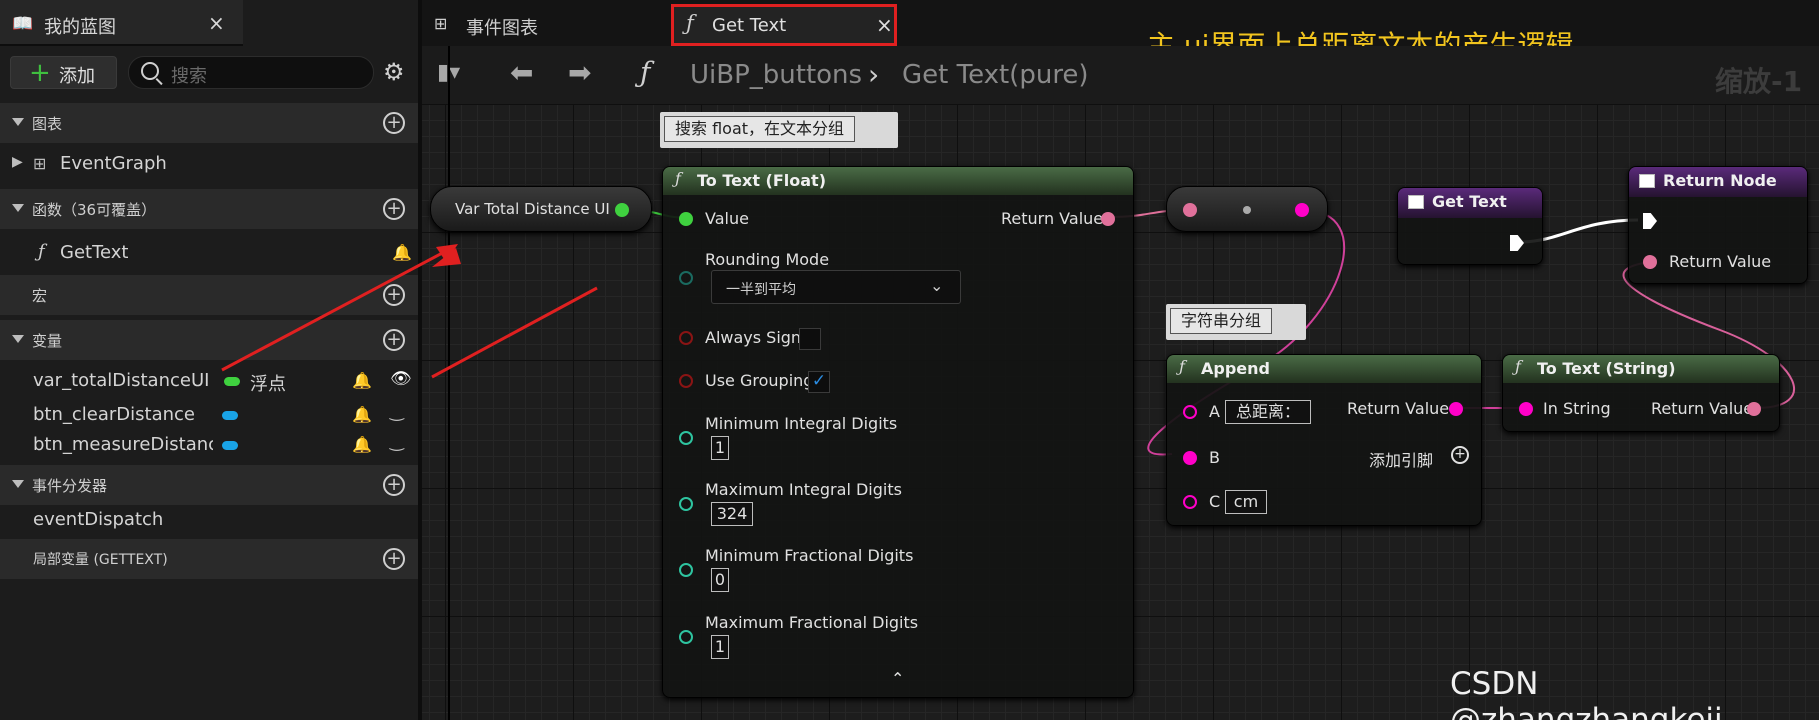  What do you see at coordinates (1215, 501) in the screenshot?
I see `append-c-label: C` at bounding box center [1215, 501].